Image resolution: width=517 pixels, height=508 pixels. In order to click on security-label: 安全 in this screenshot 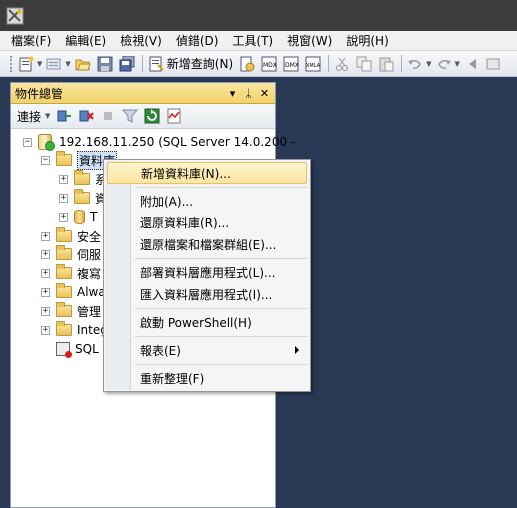, I will do `click(89, 236)`.